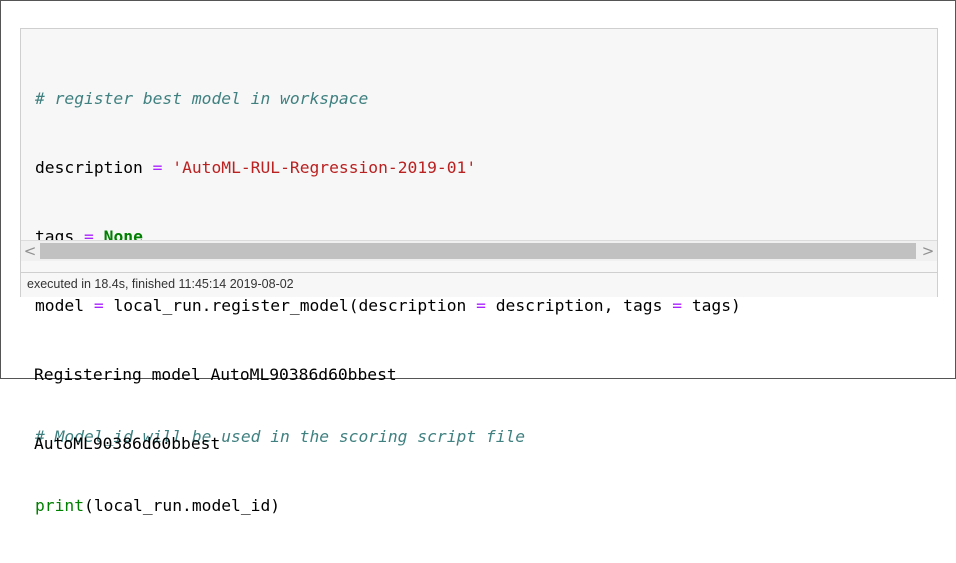  I want to click on code-comment: # register best model in workspace, so click(202, 98).